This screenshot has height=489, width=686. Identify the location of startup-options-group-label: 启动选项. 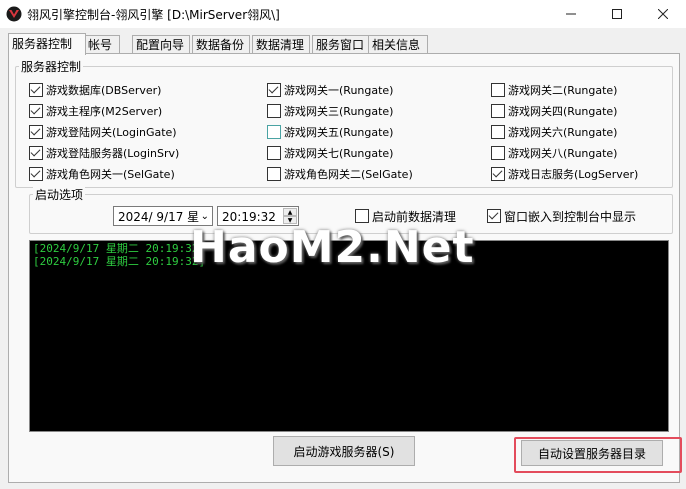
(59, 194).